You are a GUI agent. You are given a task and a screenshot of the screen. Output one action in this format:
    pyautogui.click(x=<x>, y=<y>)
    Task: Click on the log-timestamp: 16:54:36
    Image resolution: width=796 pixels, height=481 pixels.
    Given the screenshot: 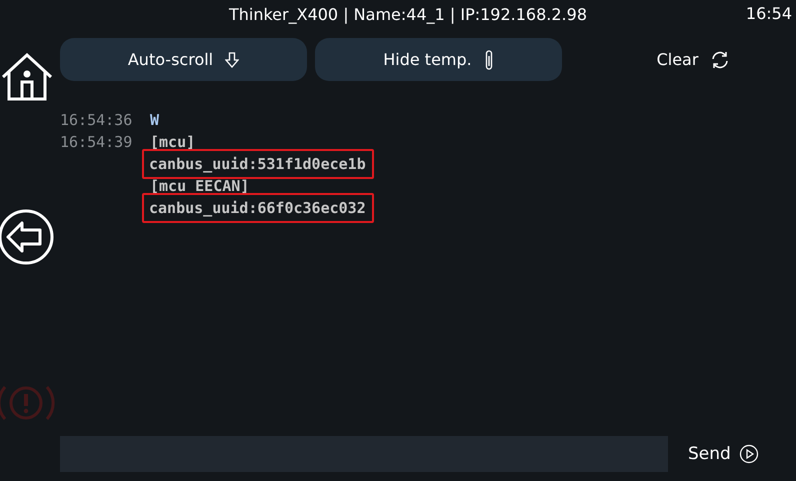 What is the action you would take?
    pyautogui.click(x=97, y=120)
    